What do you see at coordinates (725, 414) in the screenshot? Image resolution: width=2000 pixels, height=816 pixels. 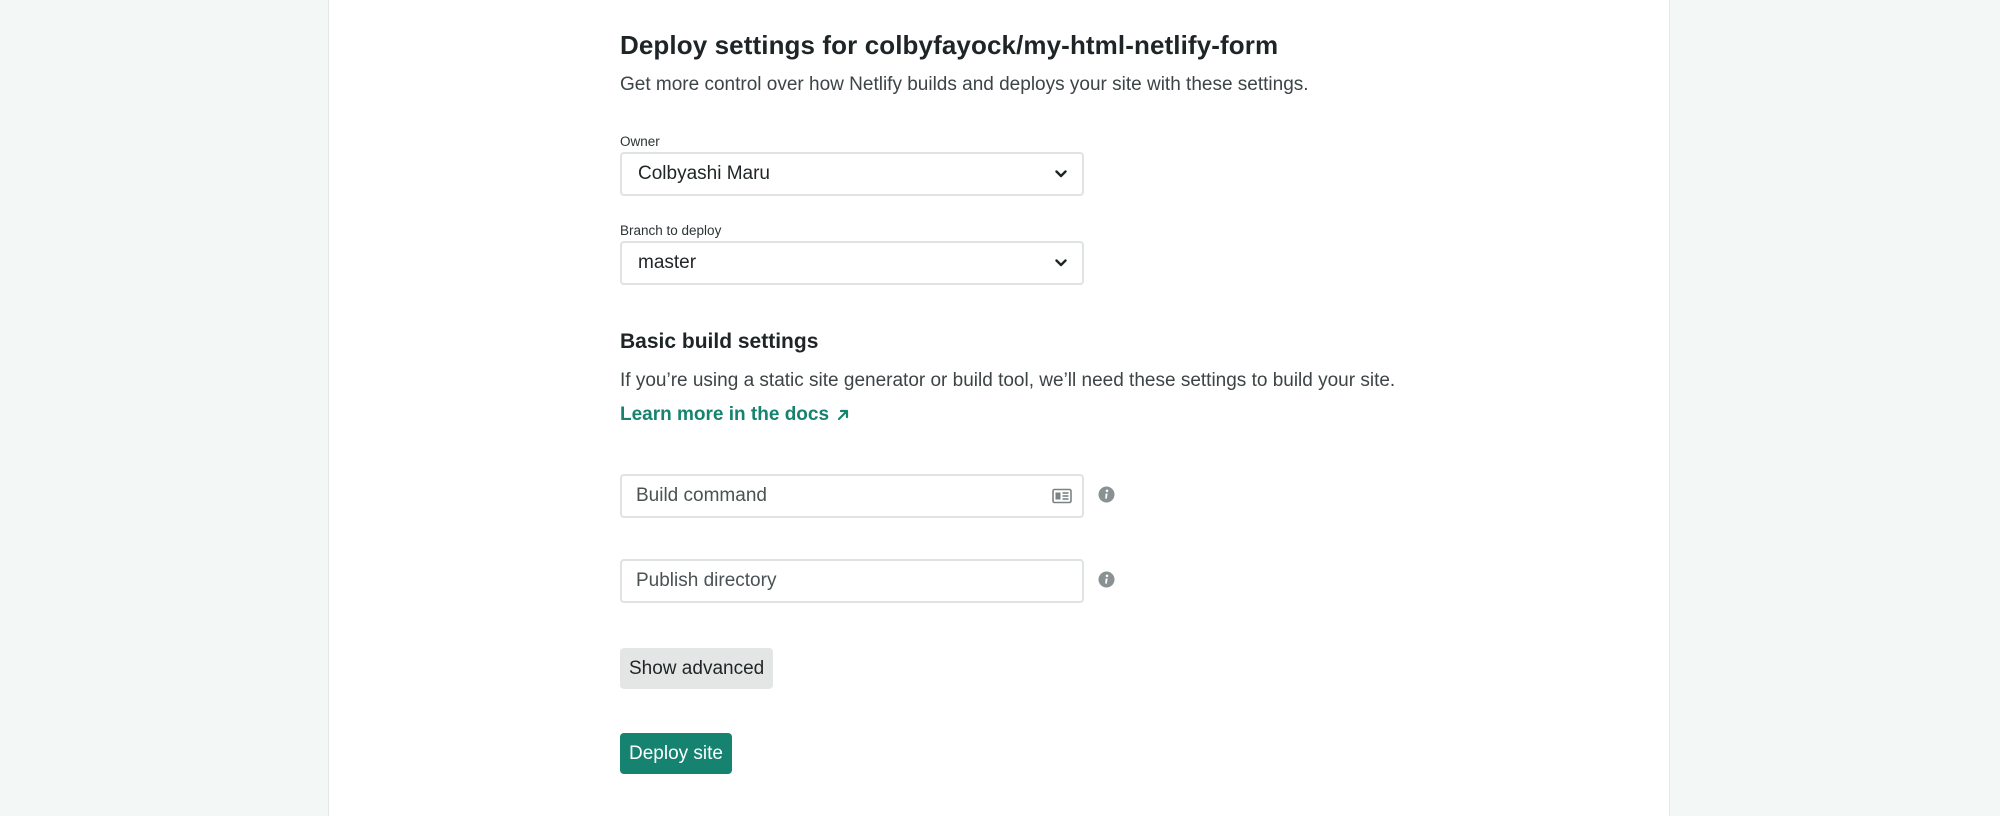 I see `docs-link-label: Learn more in the docs` at bounding box center [725, 414].